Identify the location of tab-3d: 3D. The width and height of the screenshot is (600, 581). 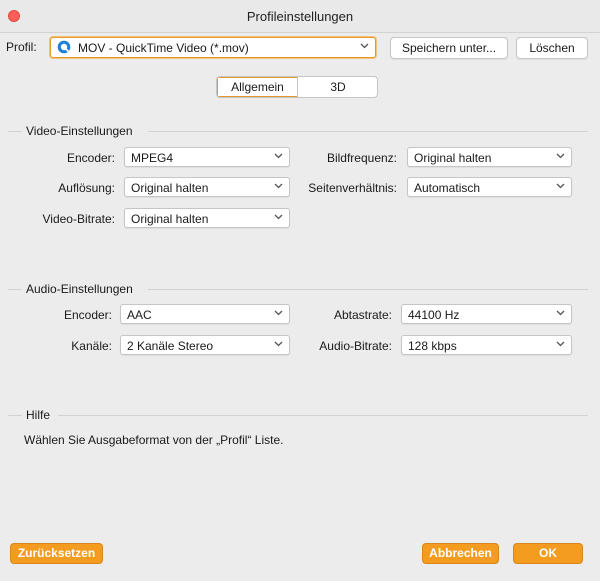
(337, 87).